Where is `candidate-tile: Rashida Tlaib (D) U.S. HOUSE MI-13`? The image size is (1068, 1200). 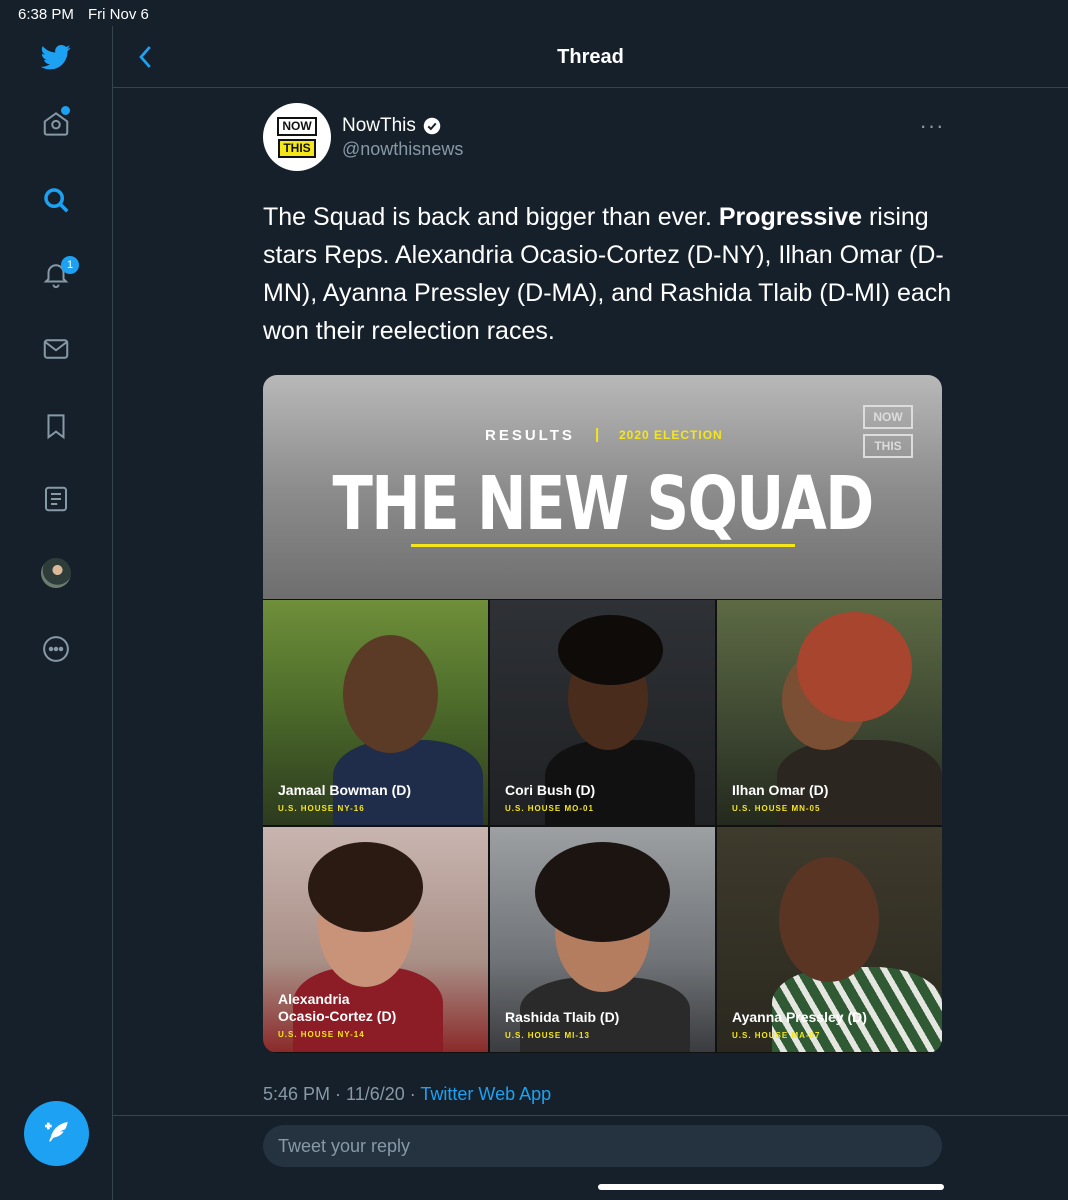
candidate-tile: Rashida Tlaib (D) U.S. HOUSE MI-13 is located at coordinates (602, 939).